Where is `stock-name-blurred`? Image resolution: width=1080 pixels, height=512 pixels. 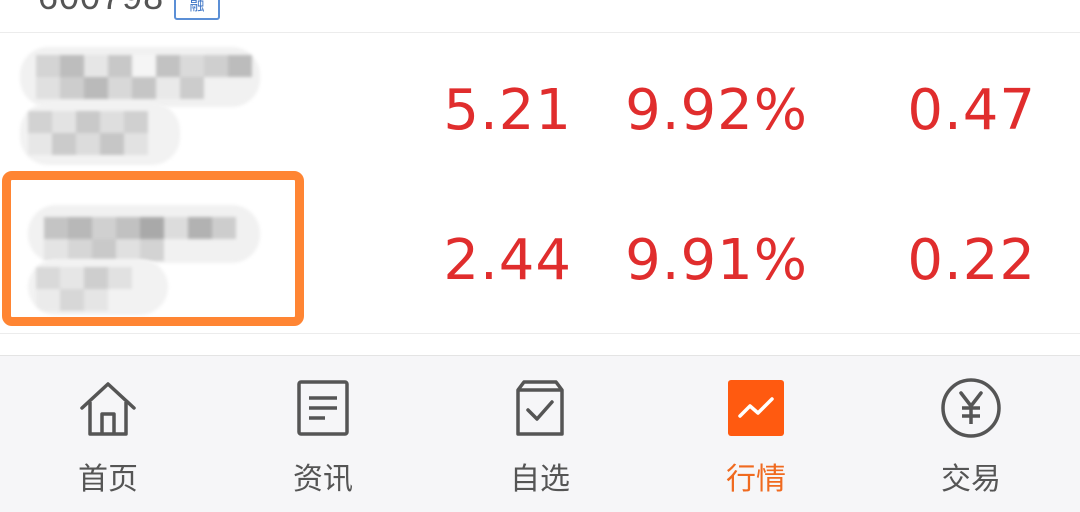
stock-name-blurred is located at coordinates (140, 108).